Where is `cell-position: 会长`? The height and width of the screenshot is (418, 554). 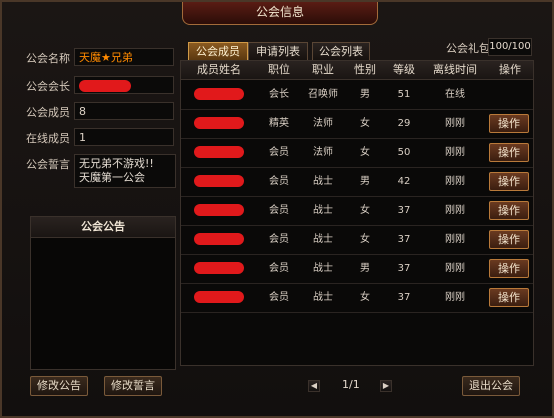 cell-position: 会长 is located at coordinates (279, 94).